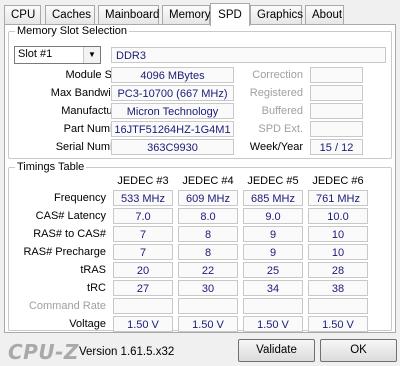 This screenshot has width=400, height=366. I want to click on version-text: Version 1.61.5.x32, so click(127, 352).